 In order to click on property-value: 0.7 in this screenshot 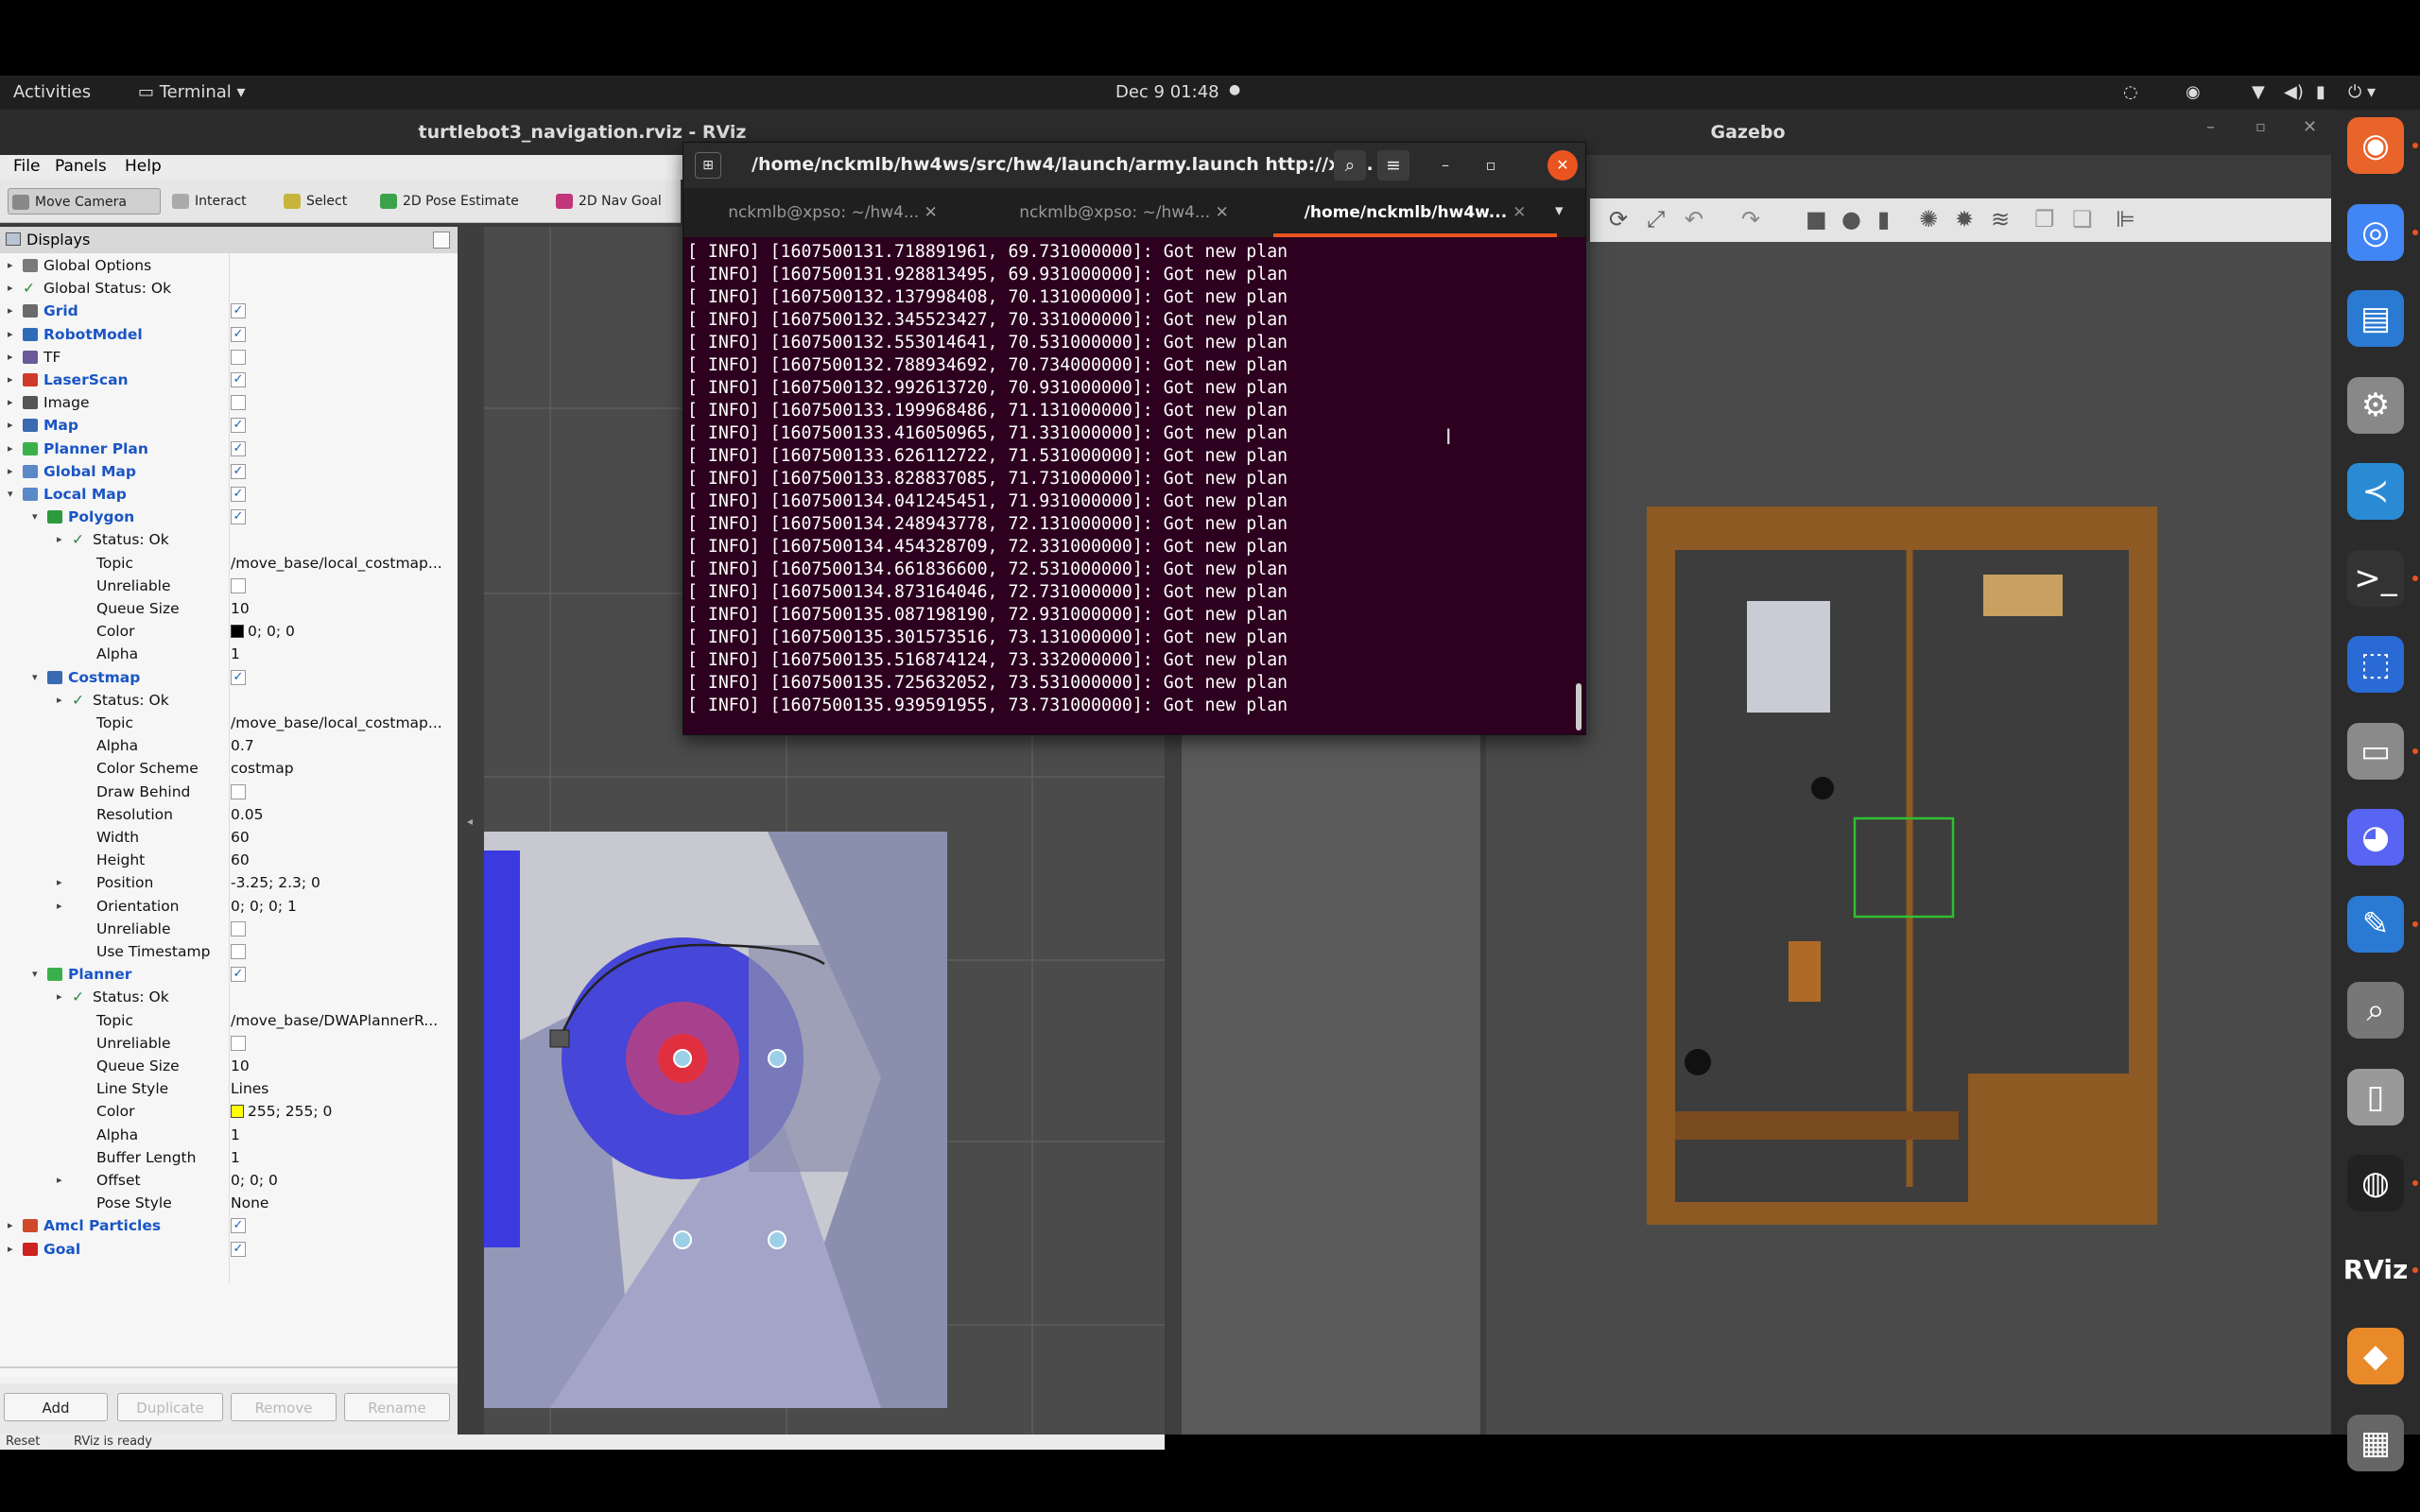, I will do `click(242, 745)`.